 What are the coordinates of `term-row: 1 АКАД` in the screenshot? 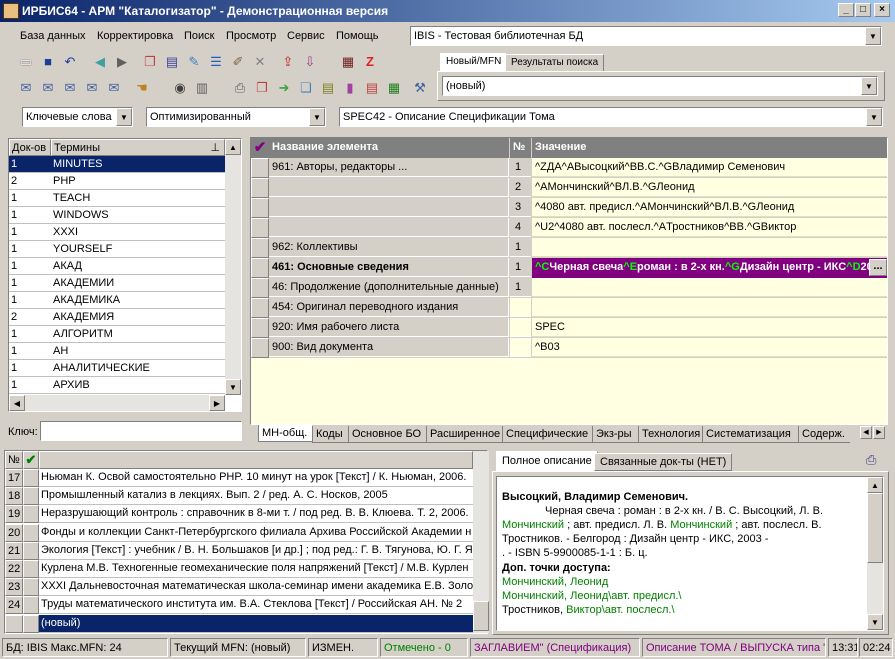 It's located at (117, 266).